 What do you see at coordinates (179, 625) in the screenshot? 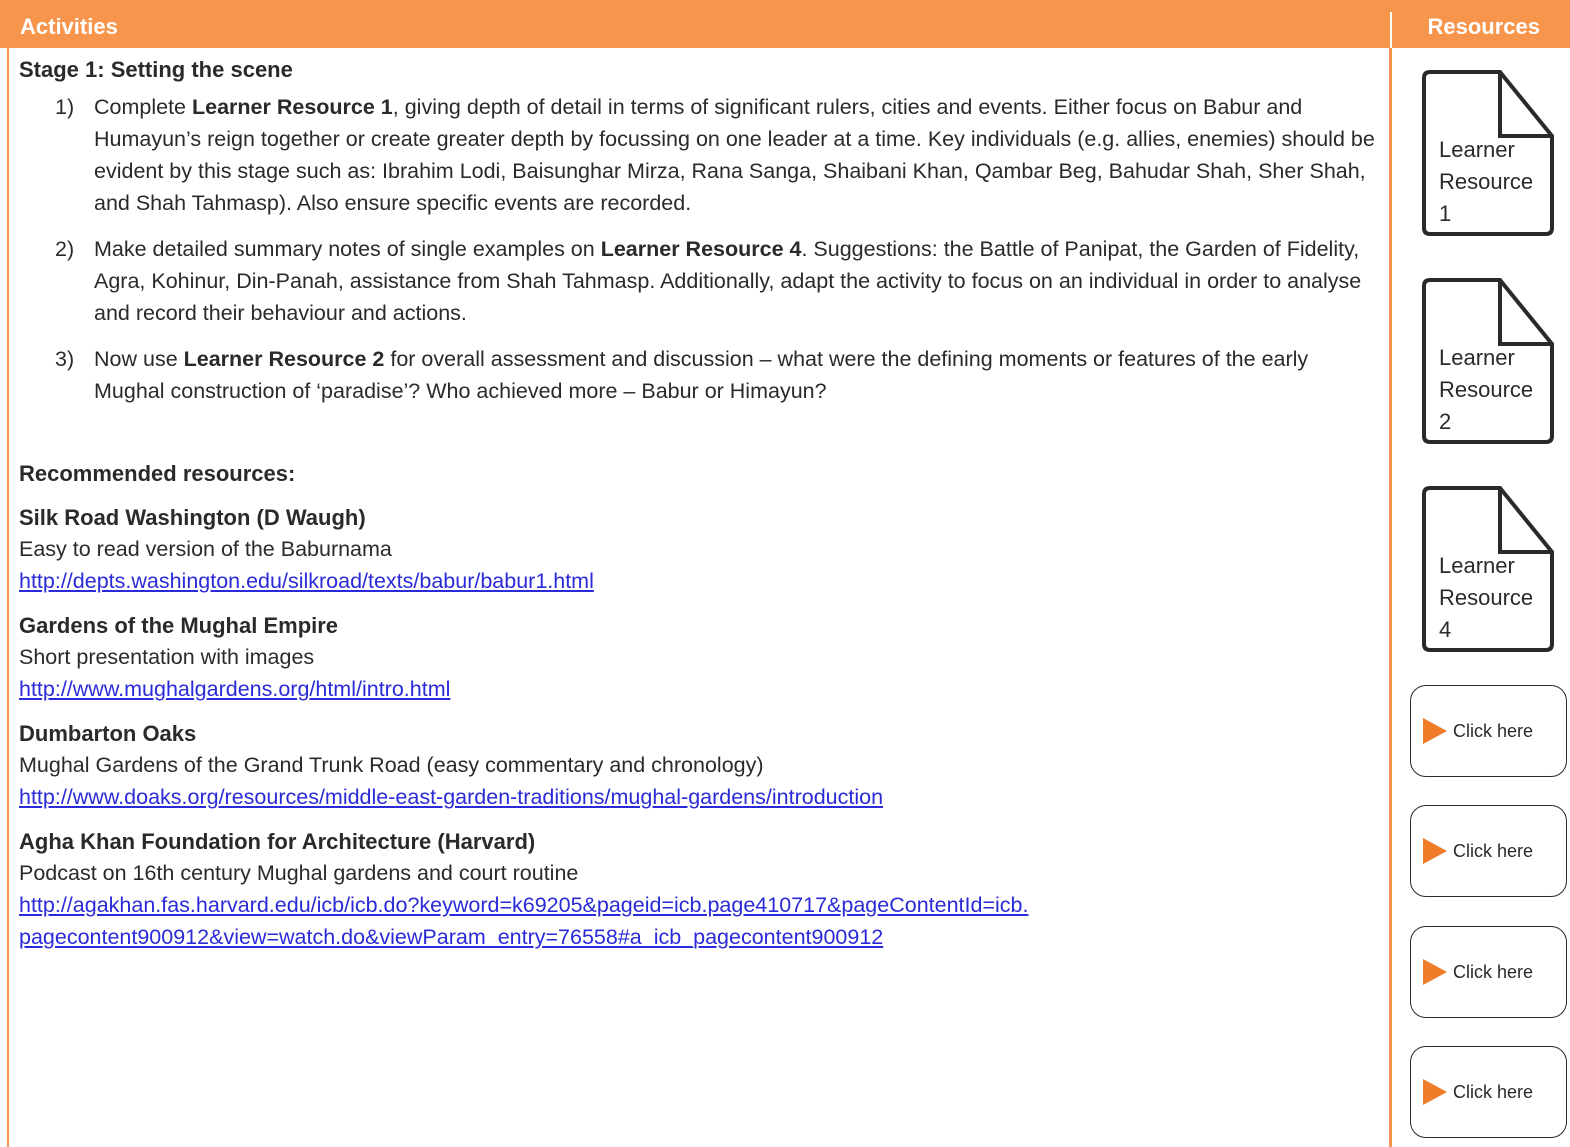
I see `resource-title: Gardens of the Mughal Empire` at bounding box center [179, 625].